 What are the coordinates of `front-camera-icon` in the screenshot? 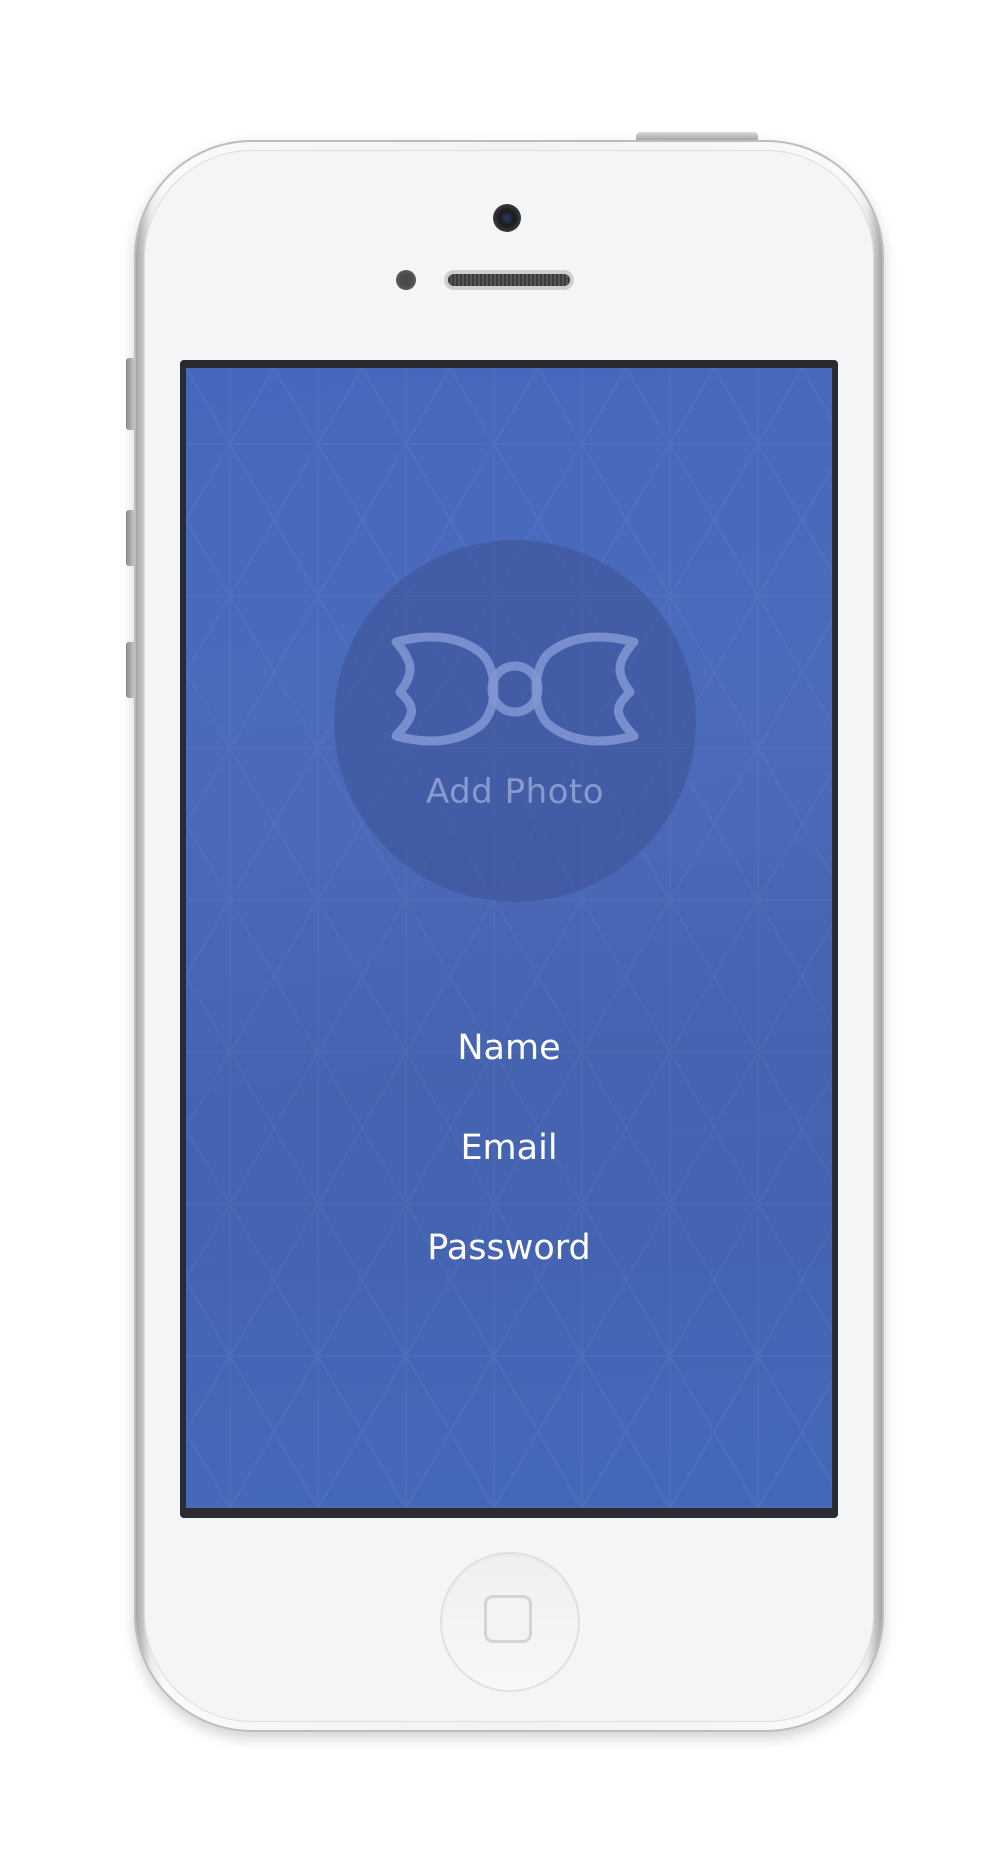 It's located at (507, 218).